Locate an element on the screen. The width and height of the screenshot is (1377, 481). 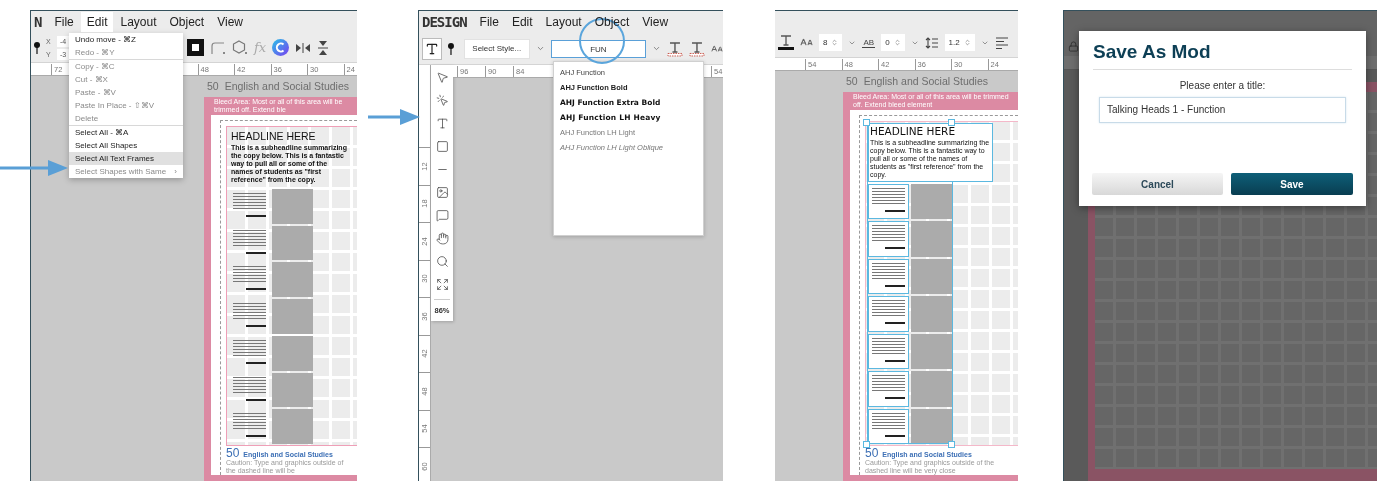
flip-vertical-icon is located at coordinates (323, 47).